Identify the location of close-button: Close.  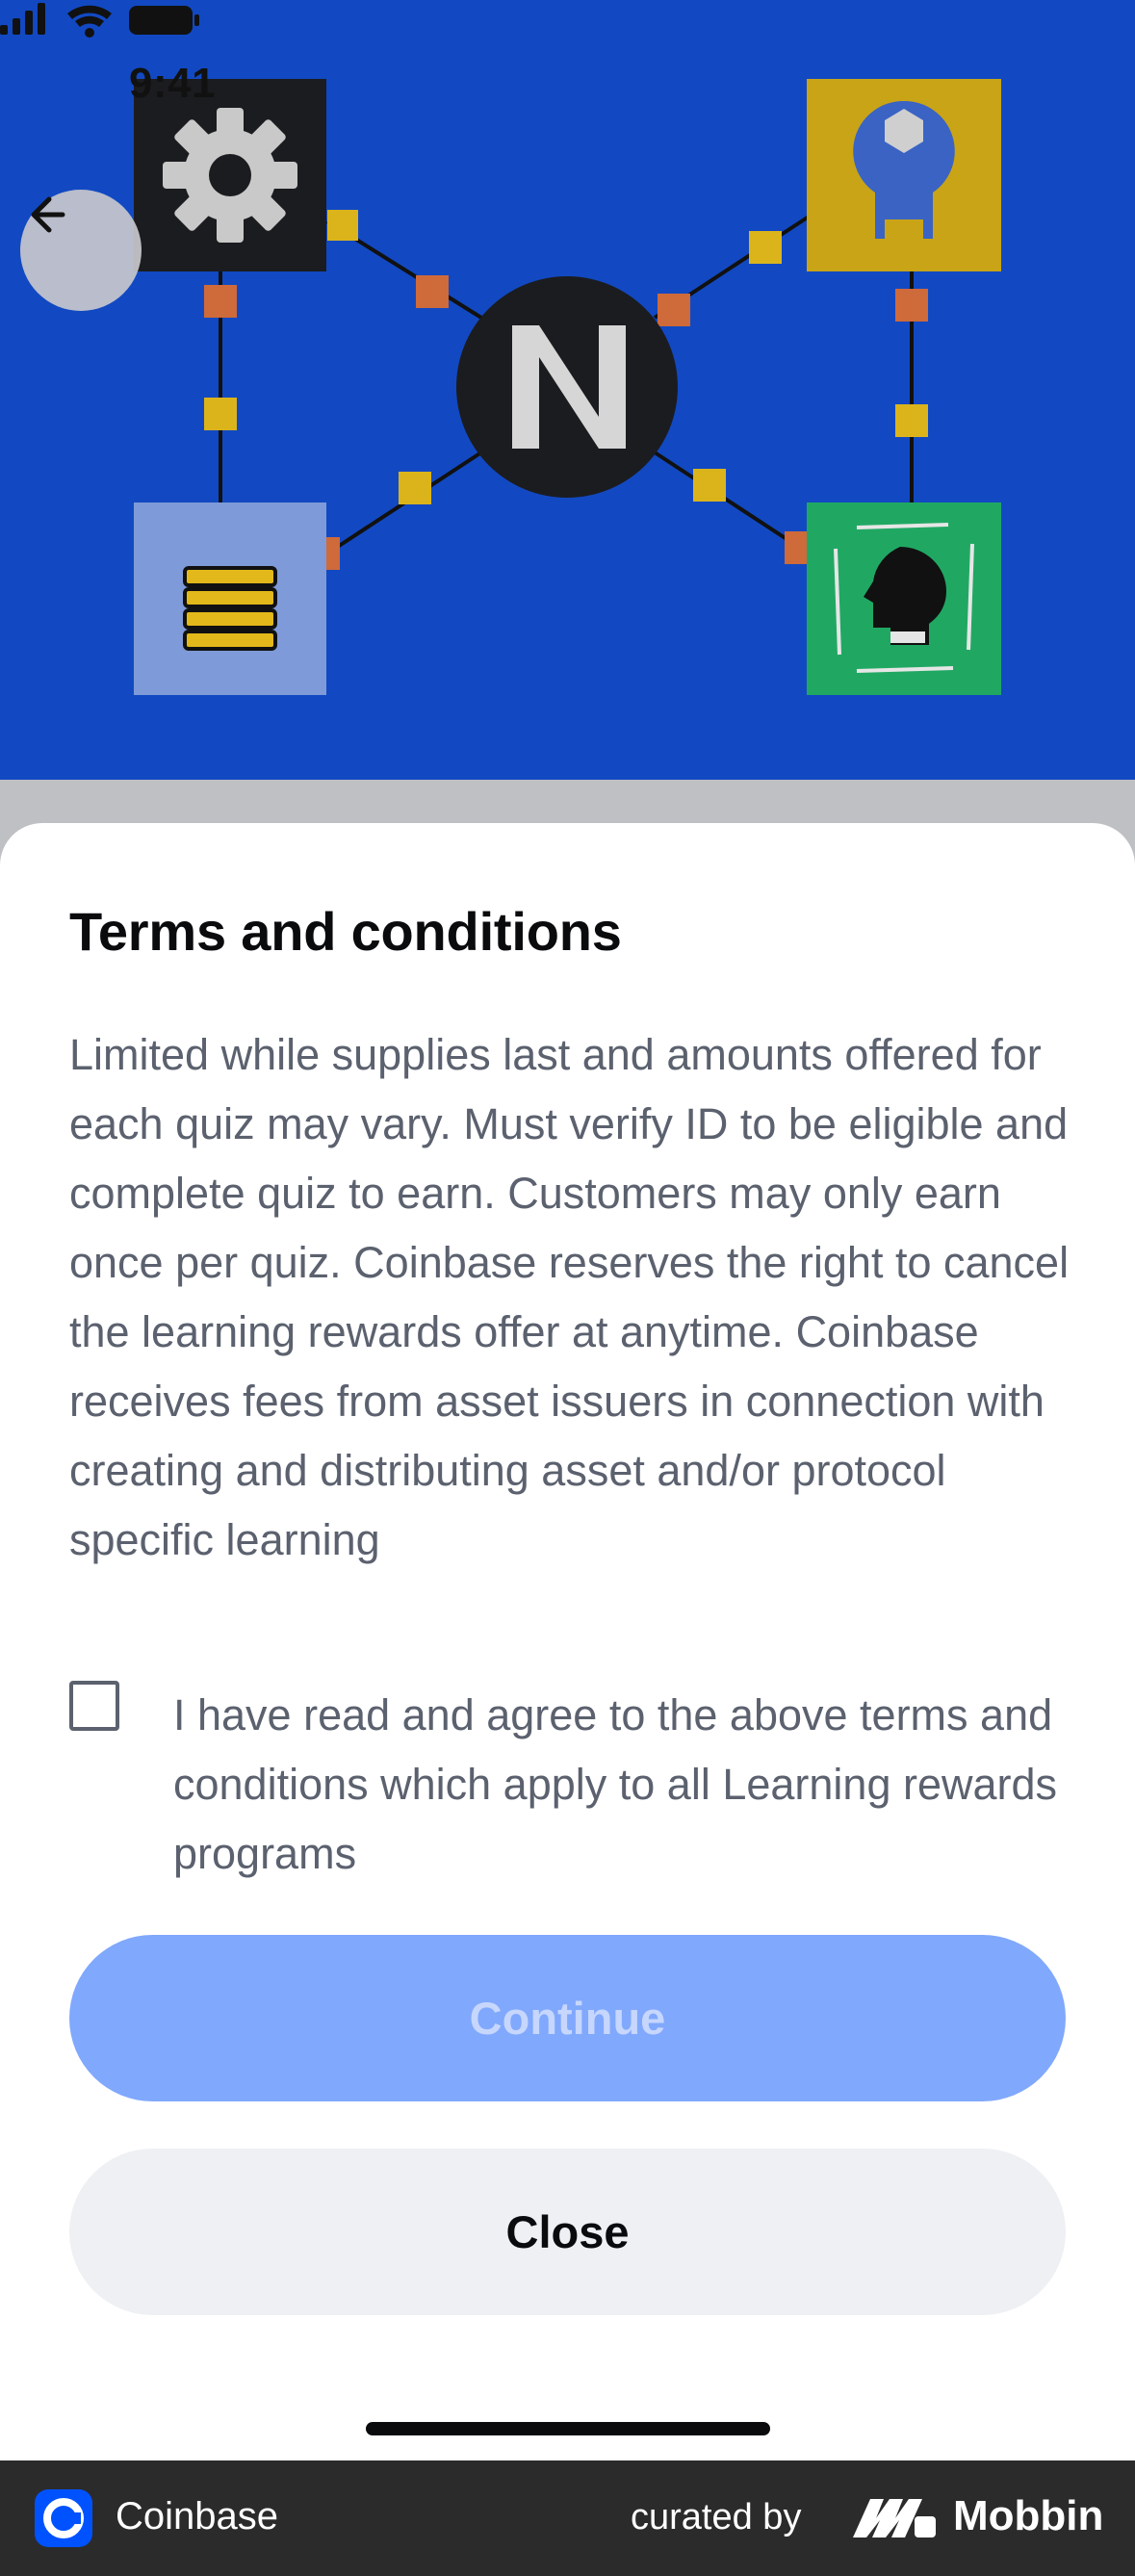
(567, 2232).